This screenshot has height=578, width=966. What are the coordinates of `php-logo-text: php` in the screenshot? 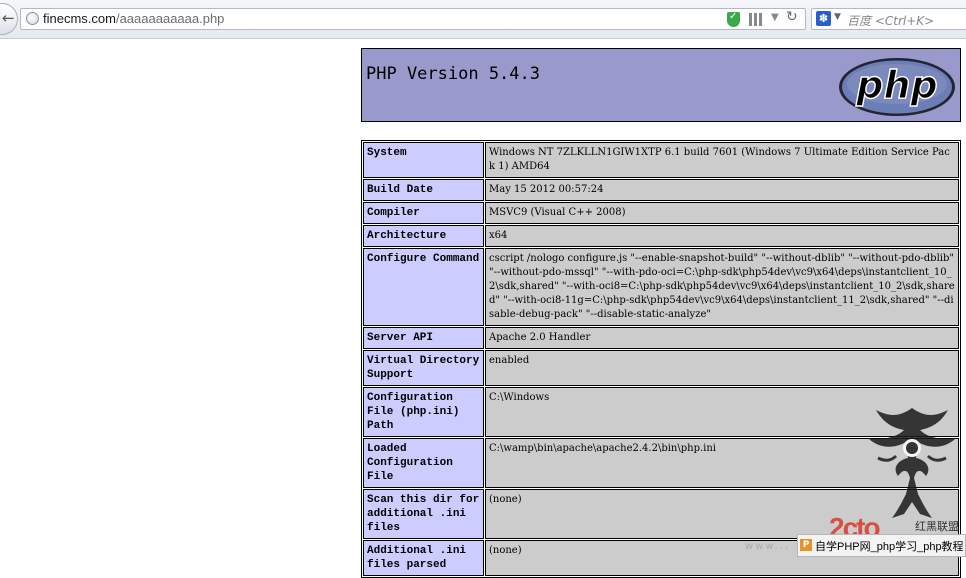 It's located at (896, 85).